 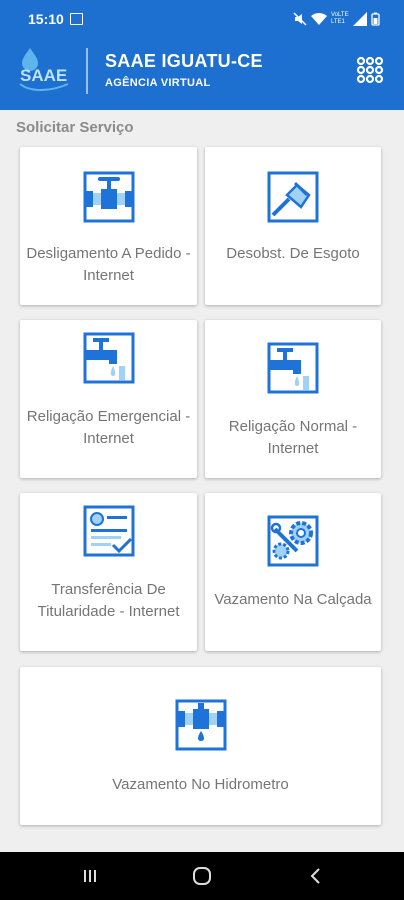 What do you see at coordinates (293, 437) in the screenshot?
I see `service-label: Religação Normal - Internet` at bounding box center [293, 437].